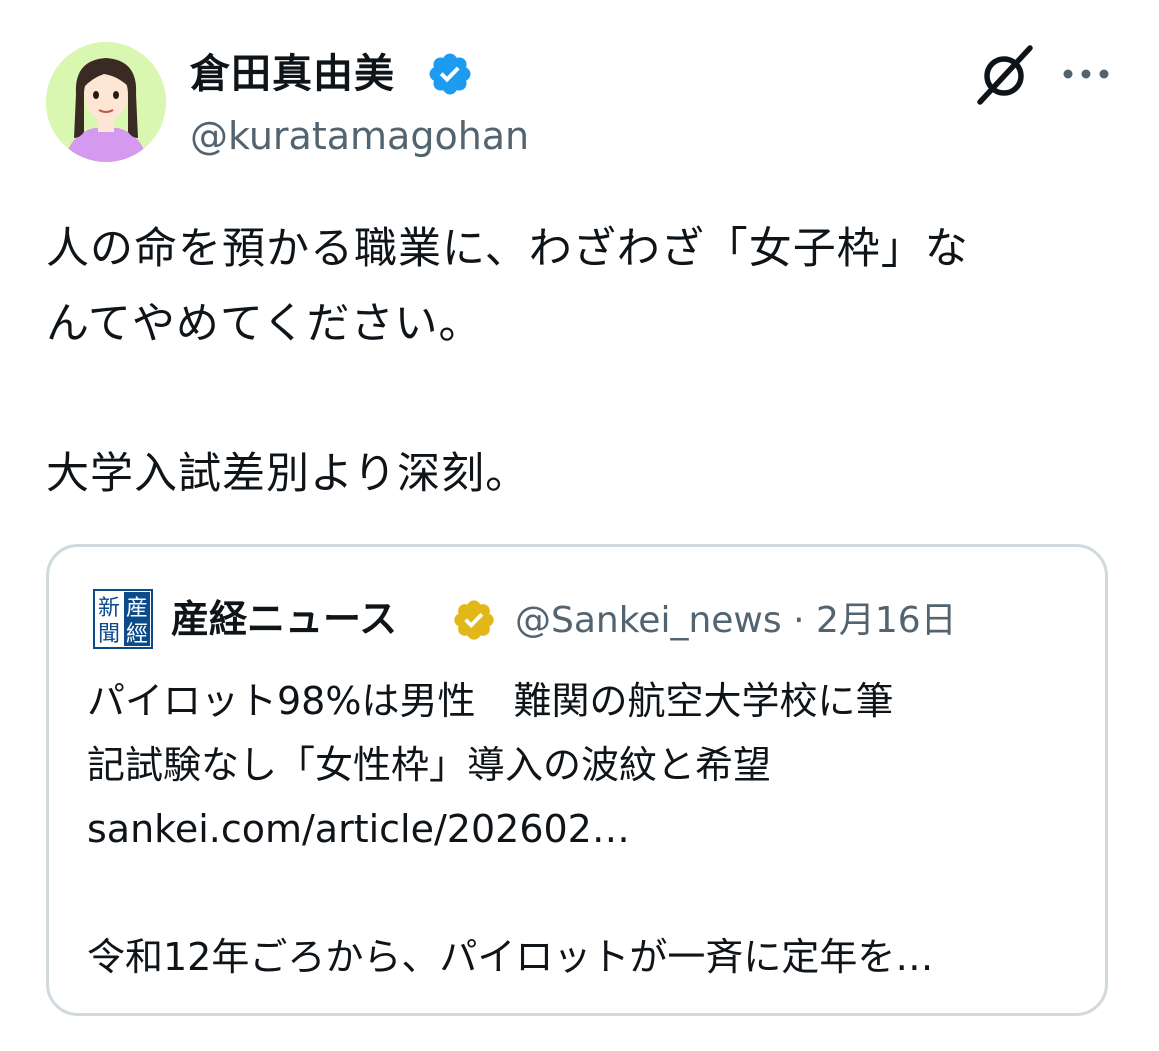 Image resolution: width=1159 pixels, height=1051 pixels. Describe the element at coordinates (109, 634) in the screenshot. I see `svg-text: 聞` at that location.